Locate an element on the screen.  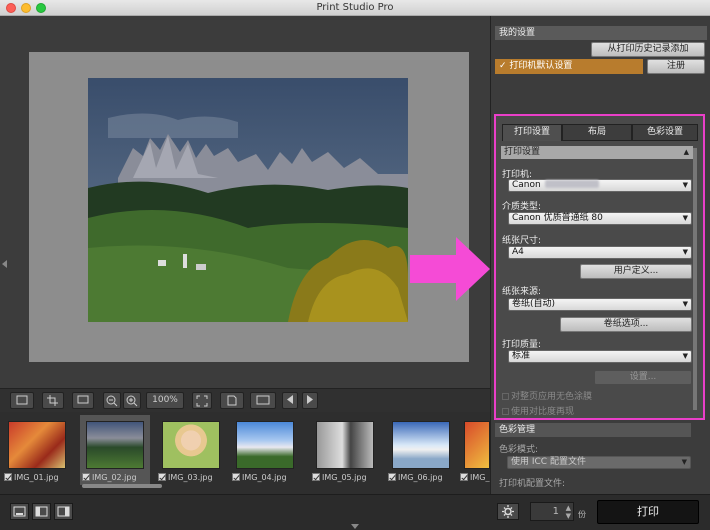
paper-size-select: A4 is located at coordinates (600, 252).